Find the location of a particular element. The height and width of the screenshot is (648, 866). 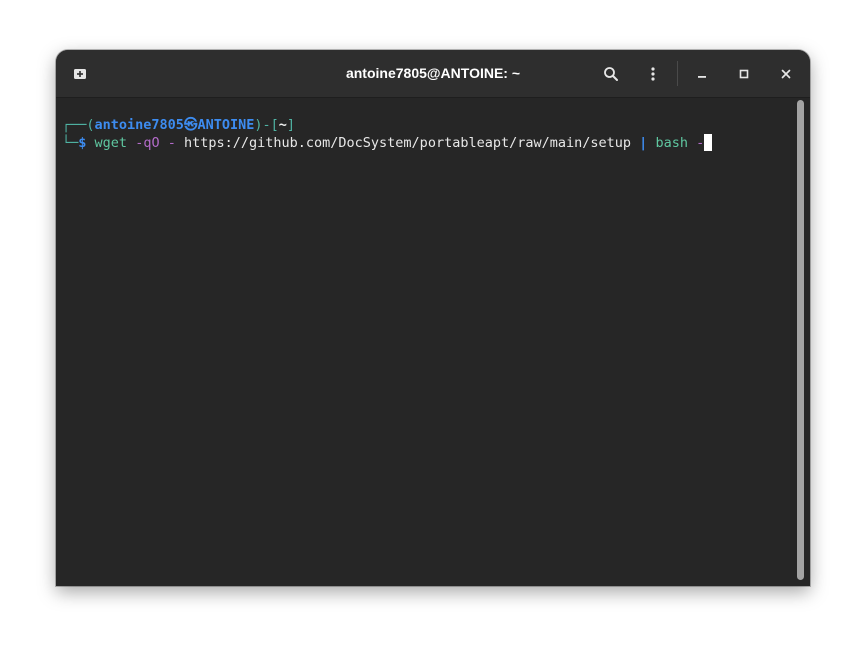

prompt-user: antoine7805 is located at coordinates (139, 125).